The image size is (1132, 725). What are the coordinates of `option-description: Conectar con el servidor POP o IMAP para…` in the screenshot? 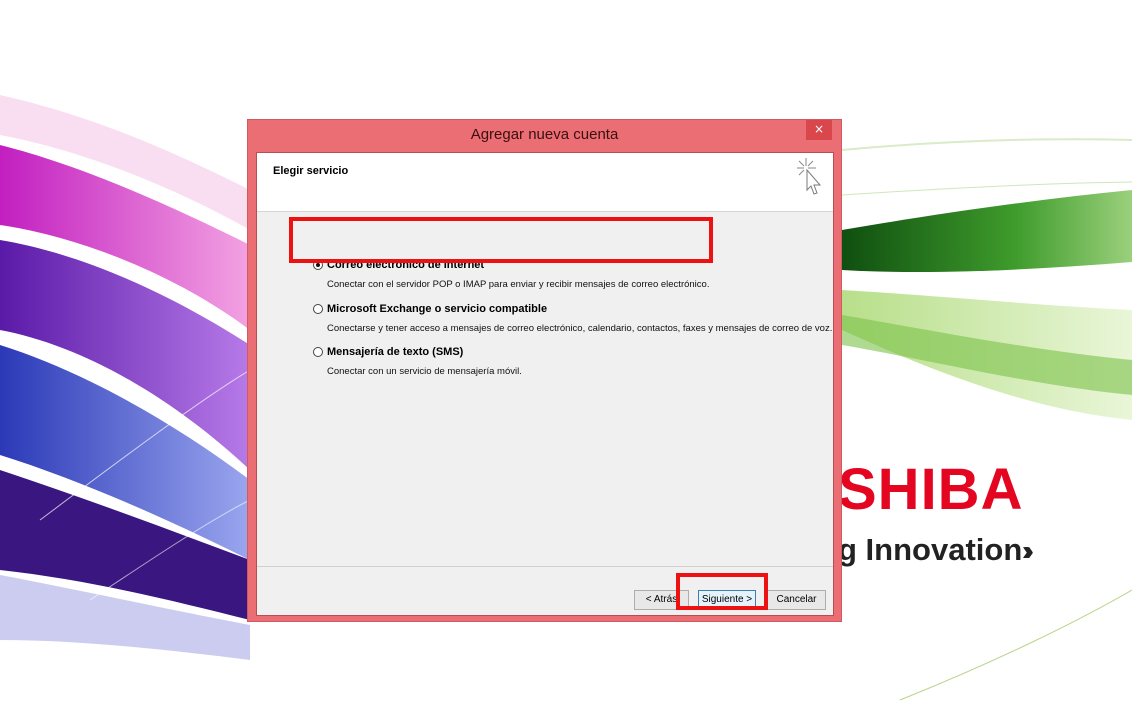 It's located at (518, 284).